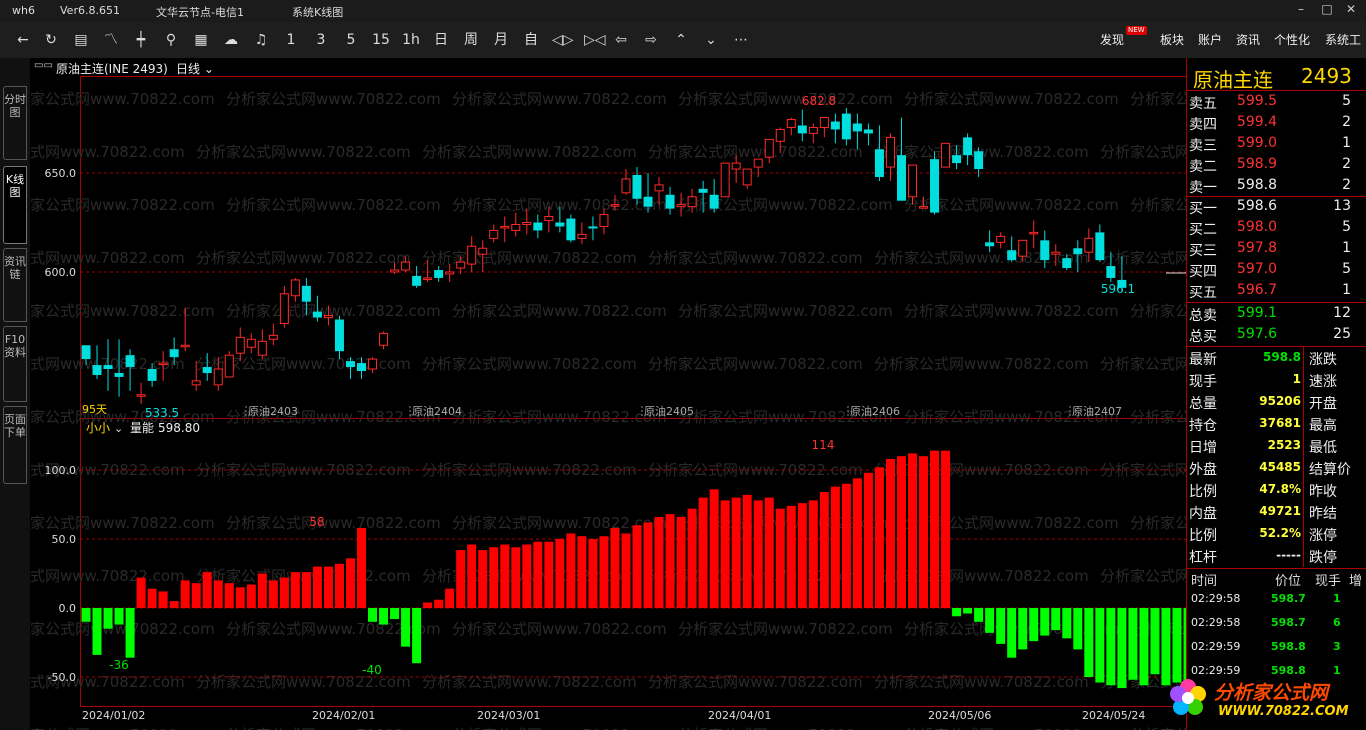  What do you see at coordinates (1342, 206) in the screenshot?
I see `book-qty: 13` at bounding box center [1342, 206].